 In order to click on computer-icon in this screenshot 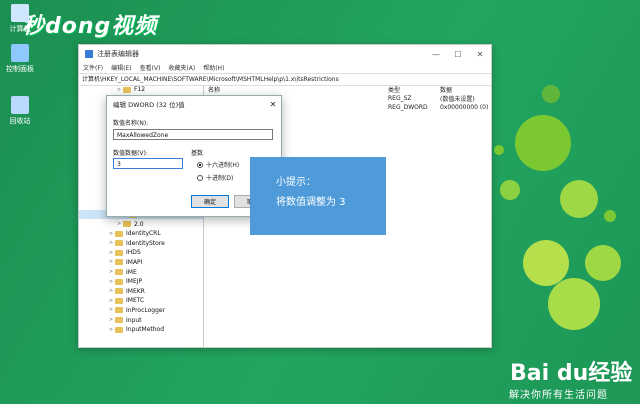, I will do `click(20, 13)`.